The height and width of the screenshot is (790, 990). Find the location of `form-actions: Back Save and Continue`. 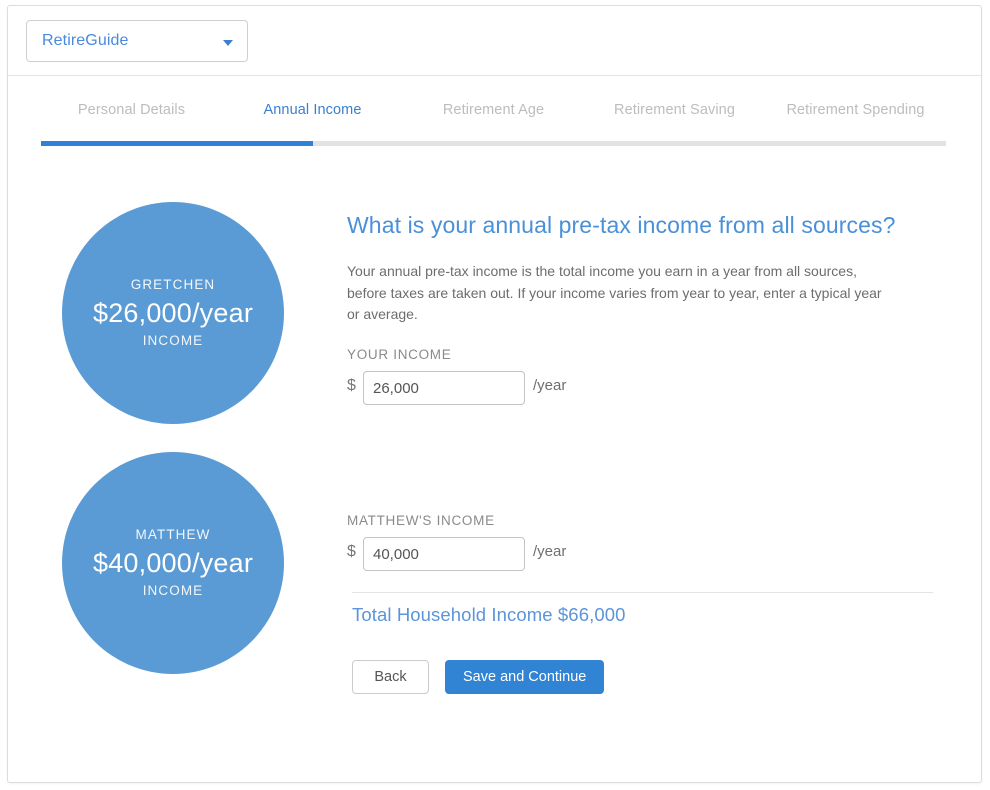

form-actions: Back Save and Continue is located at coordinates (478, 677).